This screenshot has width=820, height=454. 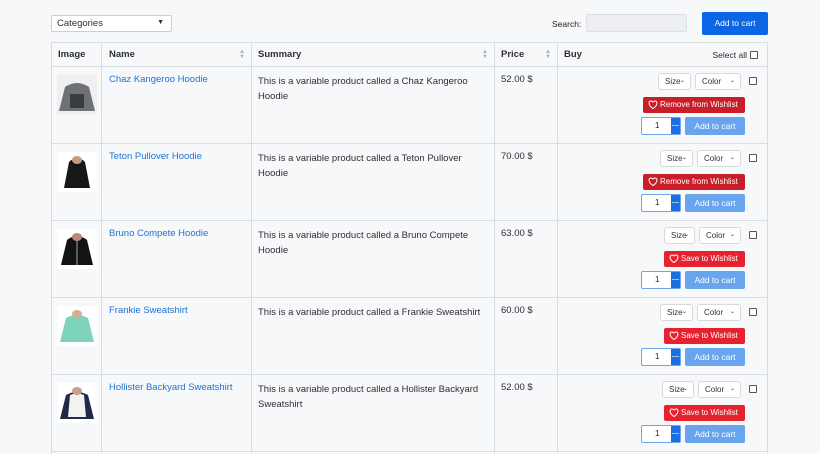 What do you see at coordinates (517, 233) in the screenshot?
I see `product-price: 63.00 $` at bounding box center [517, 233].